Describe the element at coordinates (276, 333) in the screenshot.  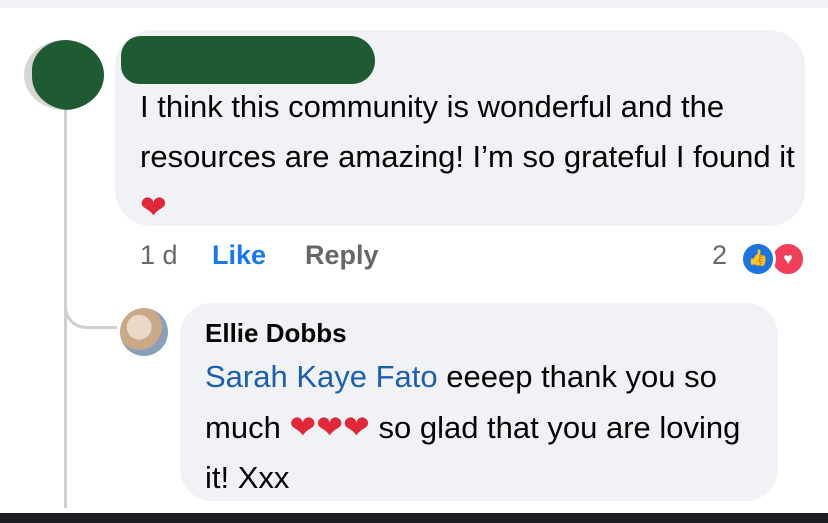
I see `reply-author-name: Ellie Dobbs` at that location.